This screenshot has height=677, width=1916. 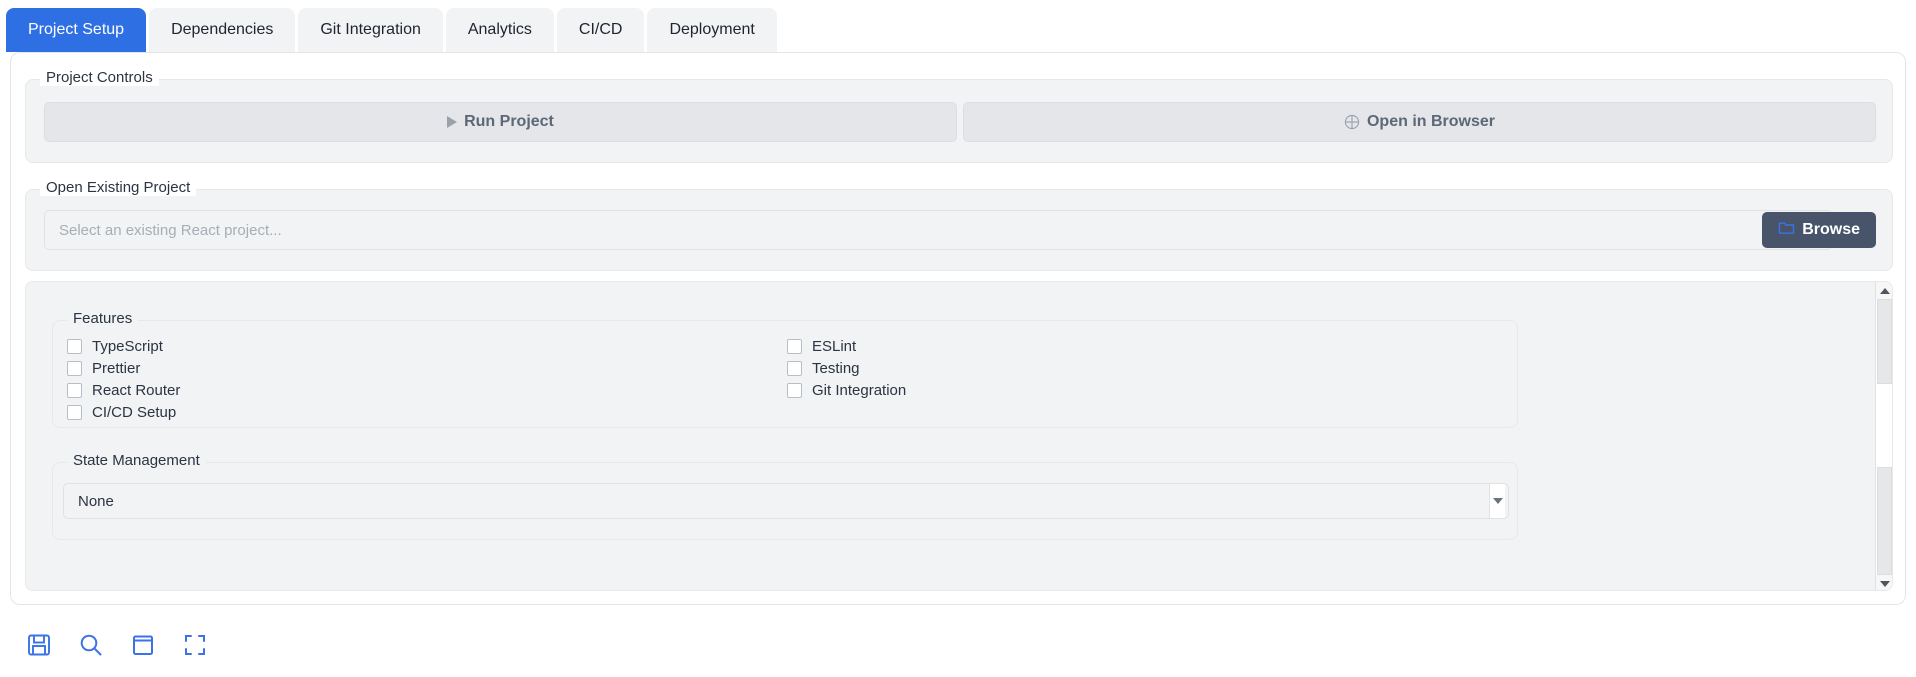 I want to click on folder-icon, so click(x=1786, y=230).